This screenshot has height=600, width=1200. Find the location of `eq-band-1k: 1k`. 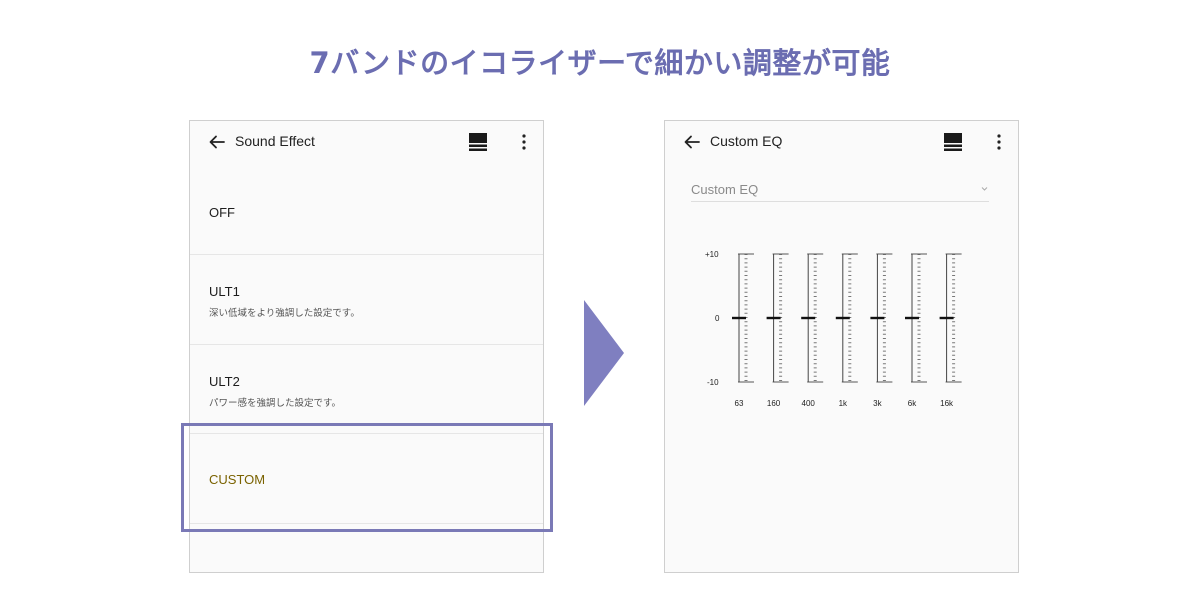

eq-band-1k: 1k is located at coordinates (846, 330).